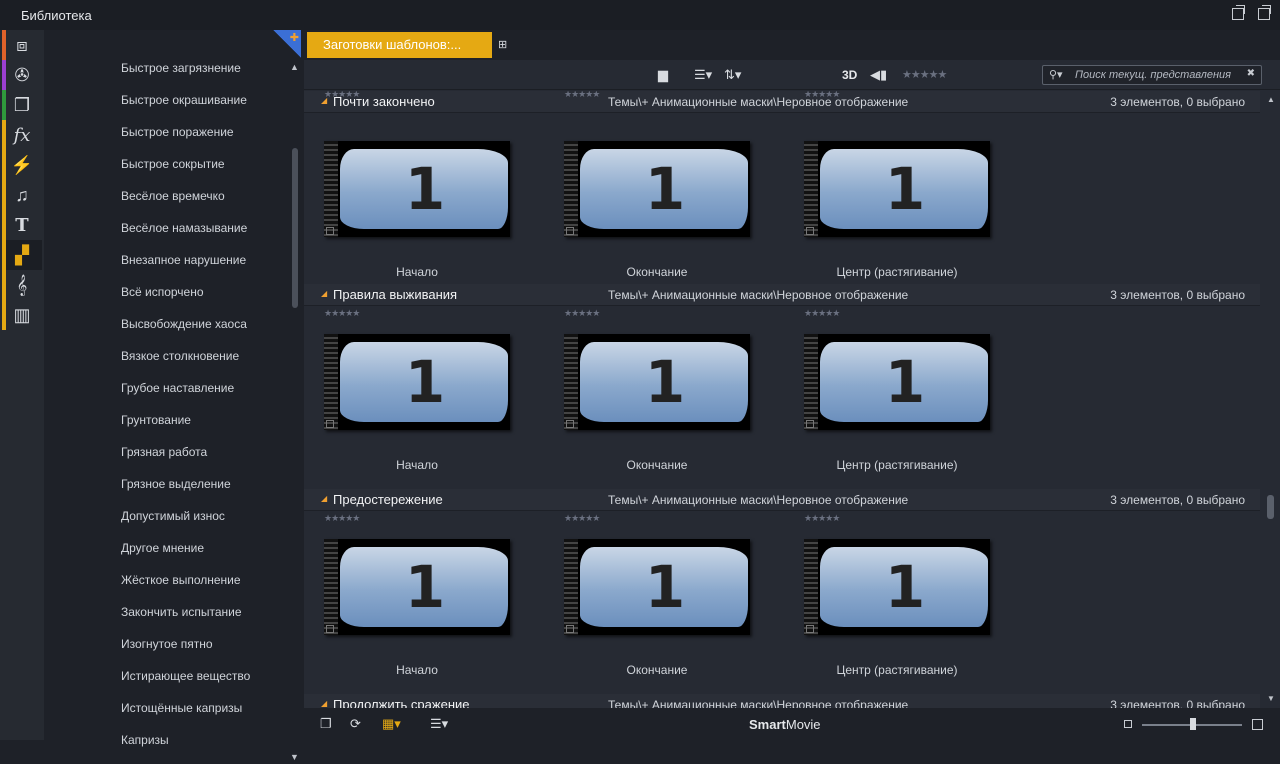 The image size is (1280, 764). Describe the element at coordinates (1271, 399) in the screenshot. I see `content-scrollbar: ▲ ▼` at that location.